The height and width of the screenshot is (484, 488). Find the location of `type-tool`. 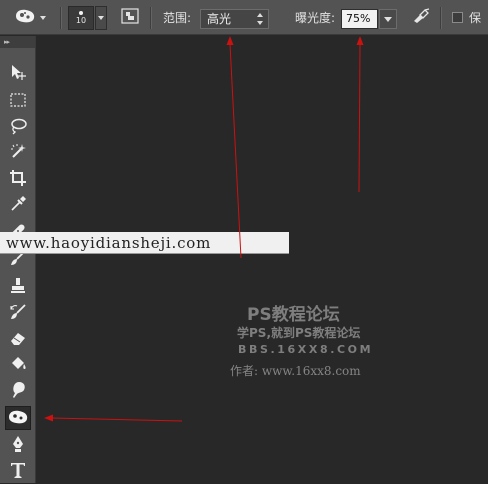

type-tool is located at coordinates (18, 472).